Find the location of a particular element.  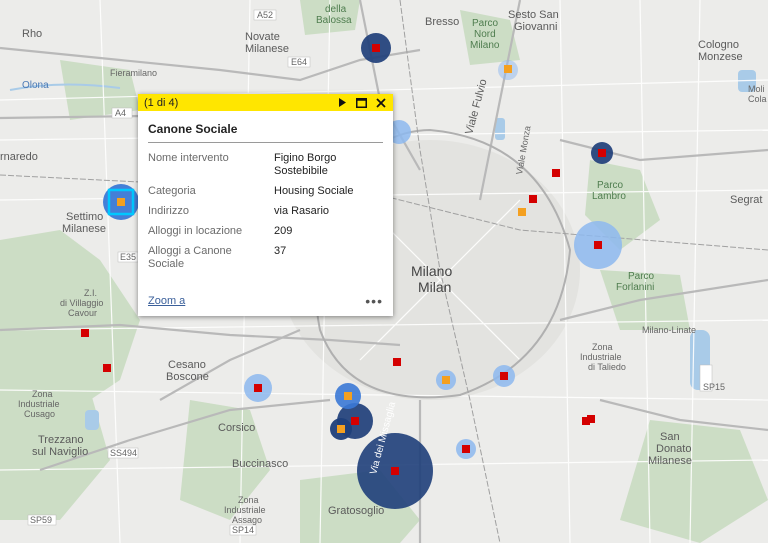

place-molino: Moli Cola is located at coordinates (757, 94).